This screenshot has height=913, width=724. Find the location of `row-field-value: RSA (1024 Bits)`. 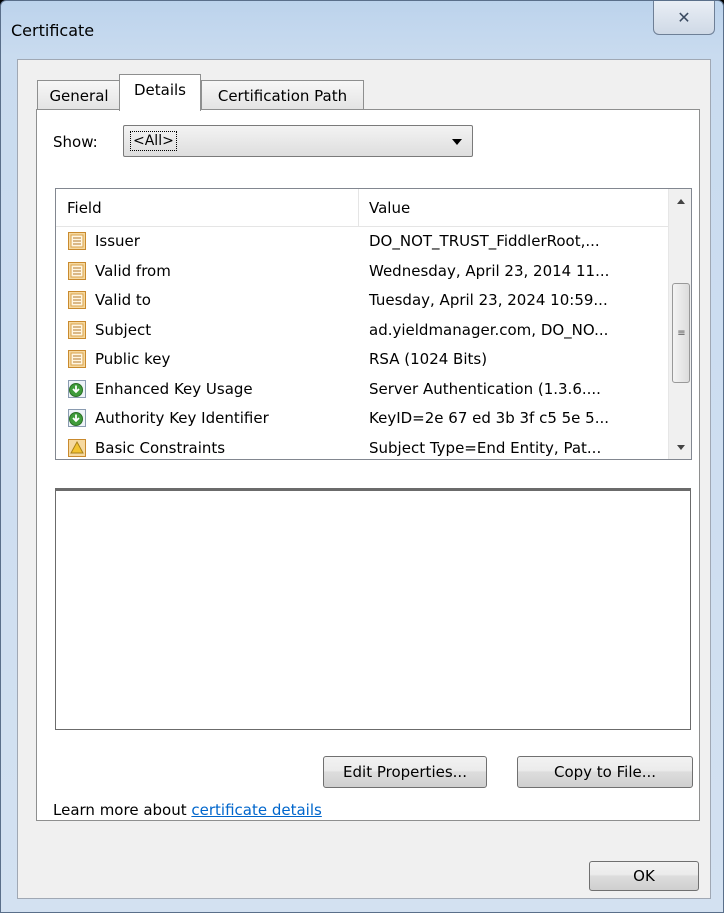

row-field-value: RSA (1024 Bits) is located at coordinates (428, 359).